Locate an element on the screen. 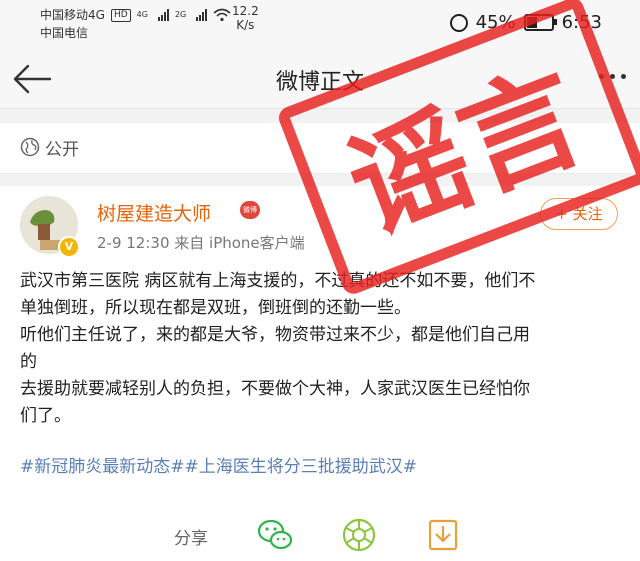 The image size is (640, 561). wifi-icon is located at coordinates (222, 15).